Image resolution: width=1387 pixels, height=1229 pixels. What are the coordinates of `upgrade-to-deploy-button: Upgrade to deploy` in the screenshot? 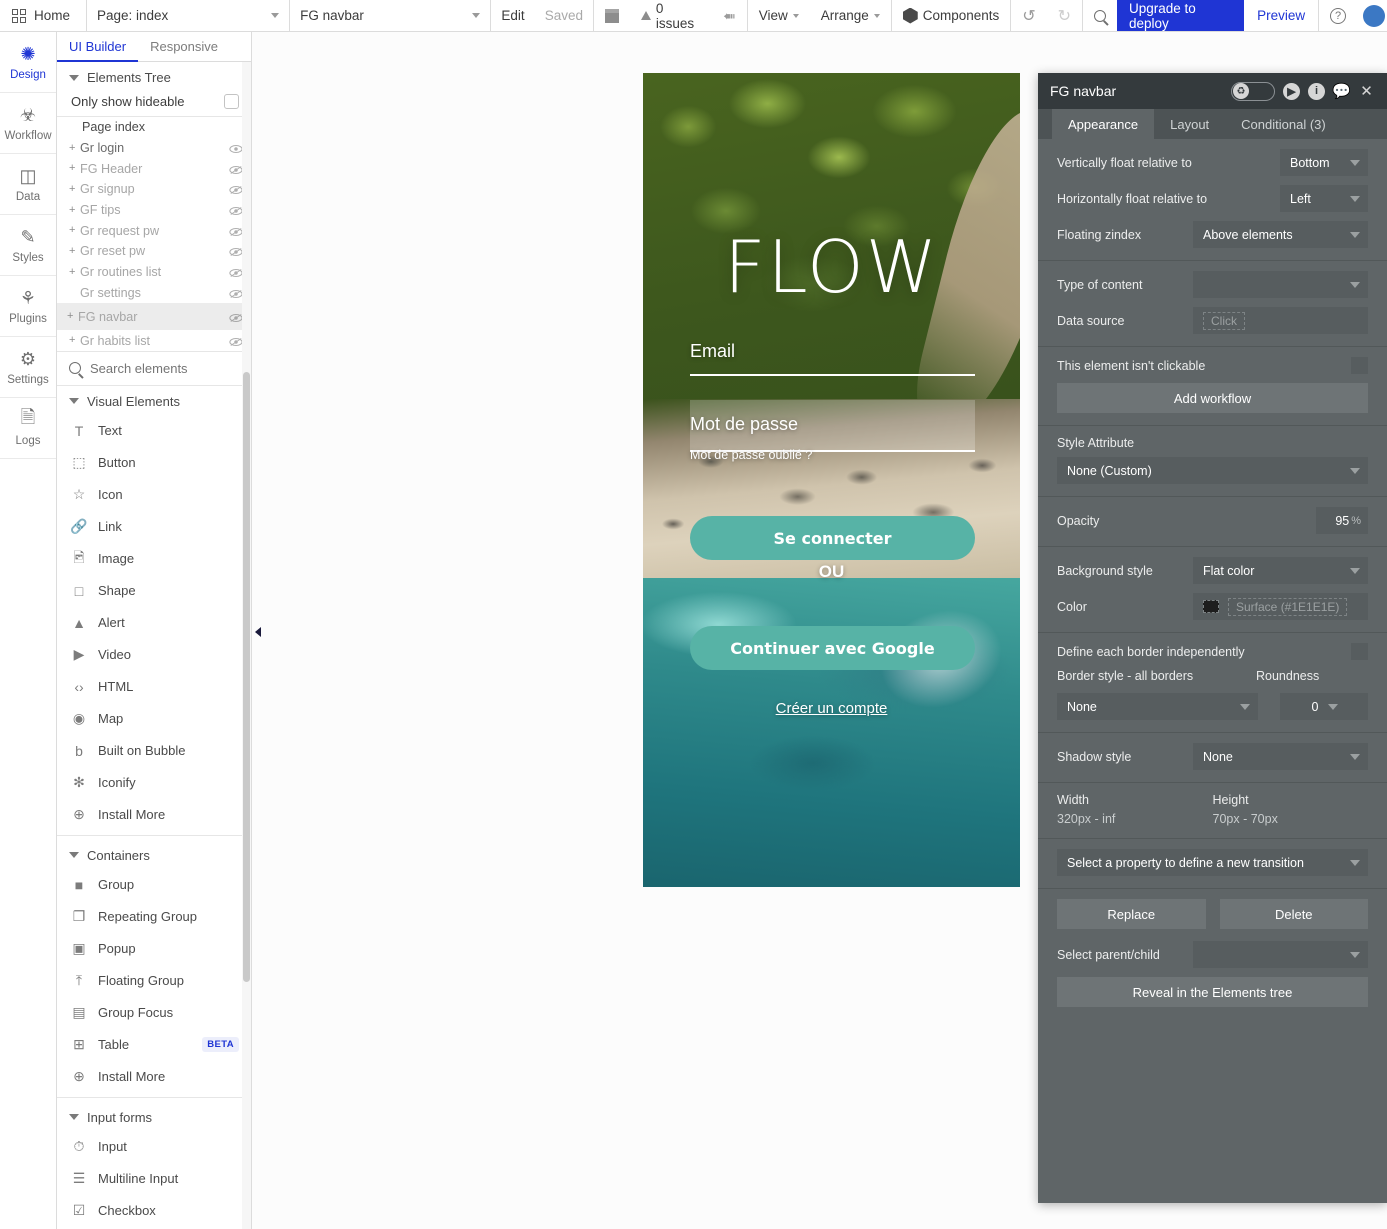 It's located at (1180, 15).